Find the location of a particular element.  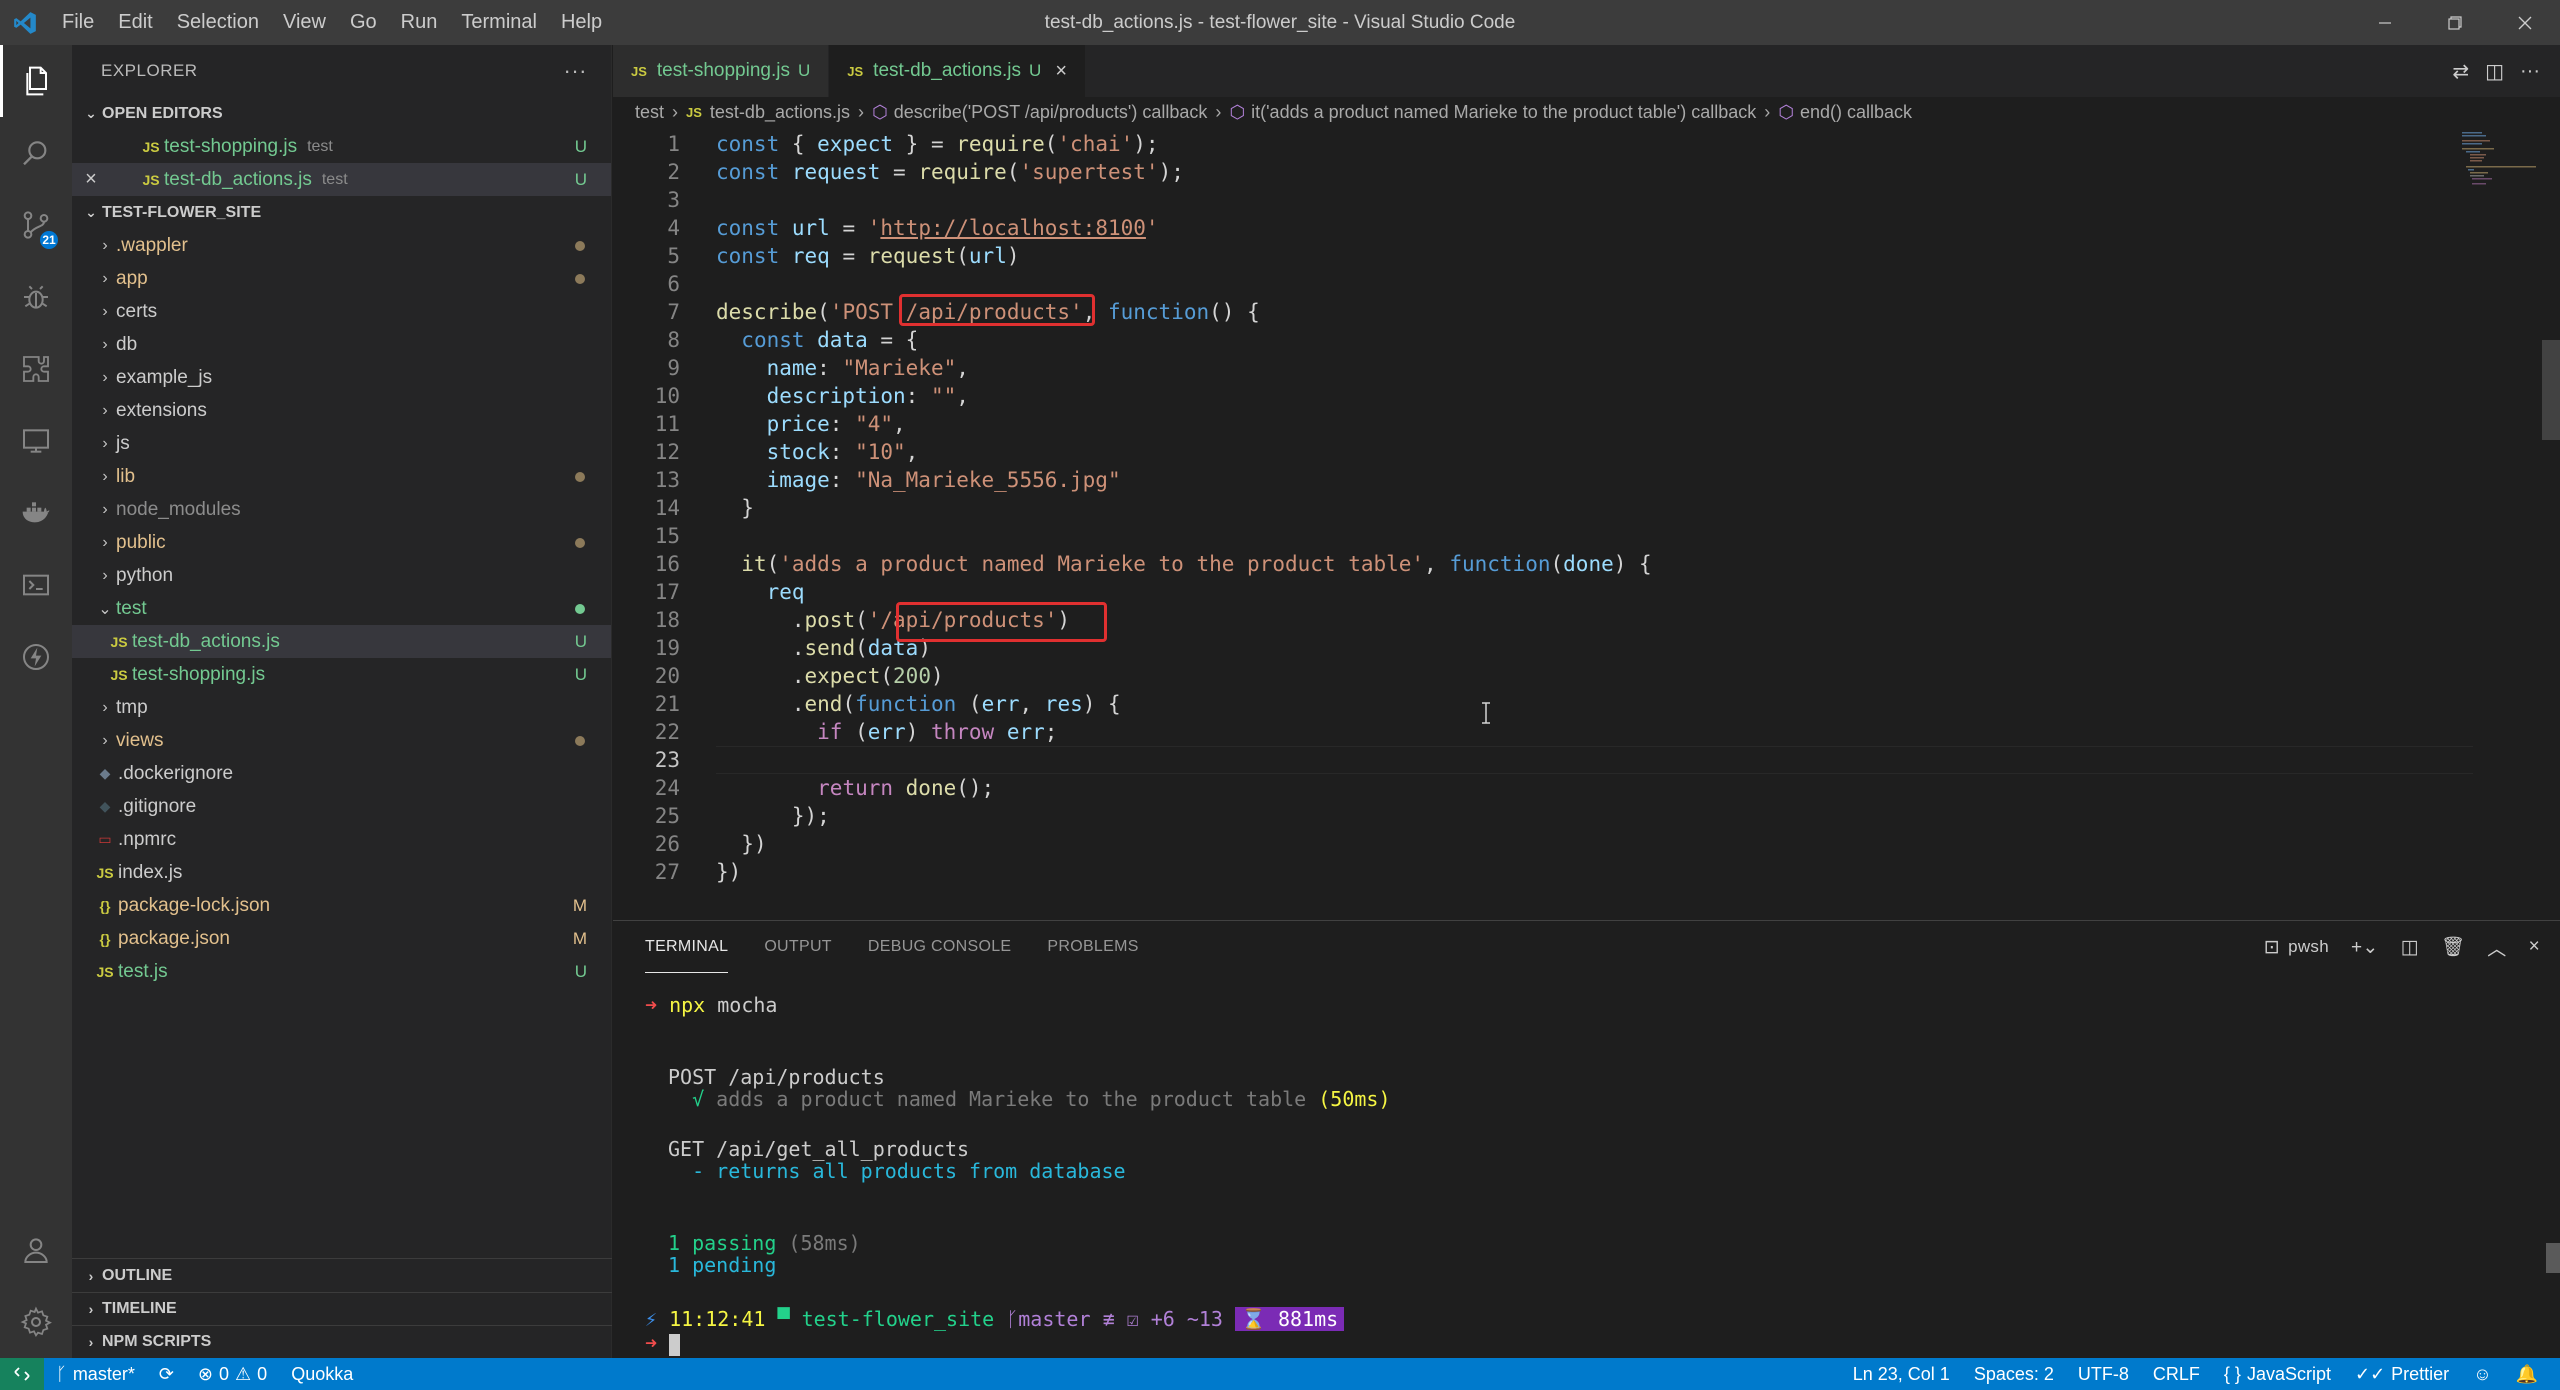

breadcrumb-folder: test is located at coordinates (649, 112).